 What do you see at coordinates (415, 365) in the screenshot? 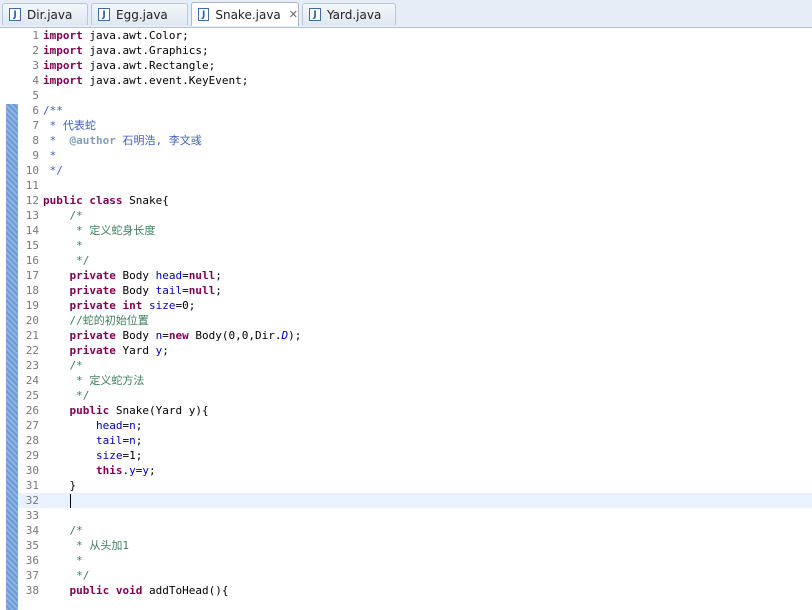
I see `code-line: 23 /*` at bounding box center [415, 365].